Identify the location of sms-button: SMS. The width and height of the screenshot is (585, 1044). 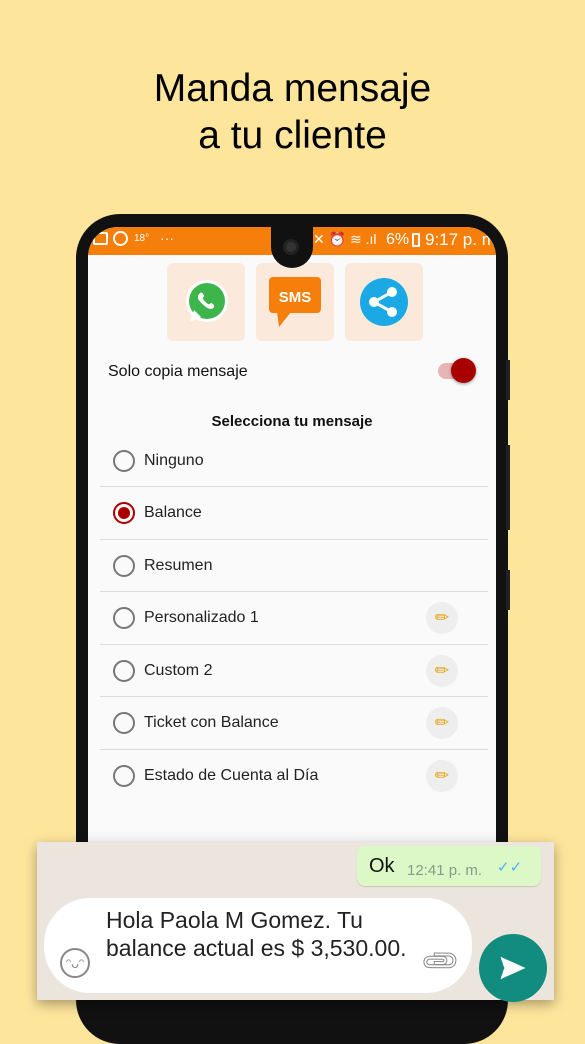
(295, 302).